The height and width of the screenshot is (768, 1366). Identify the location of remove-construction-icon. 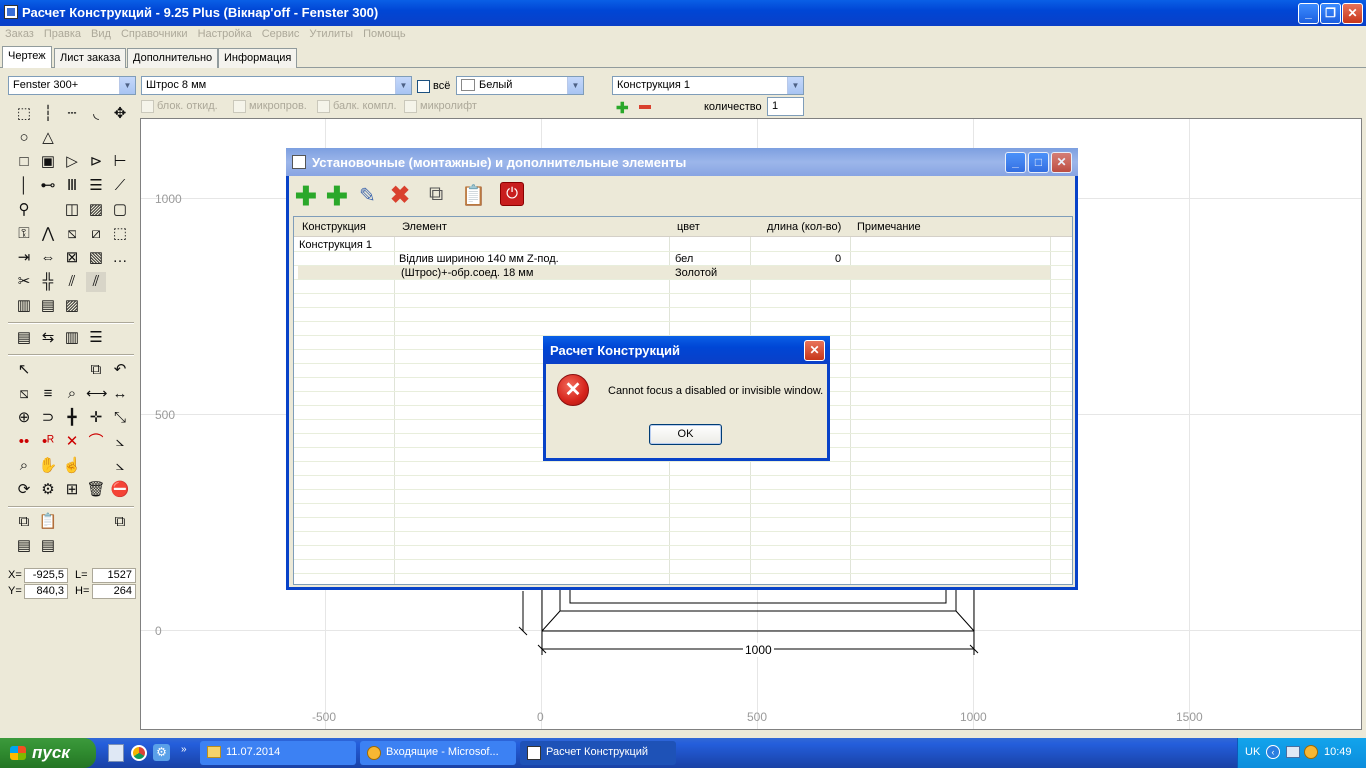
(645, 107).